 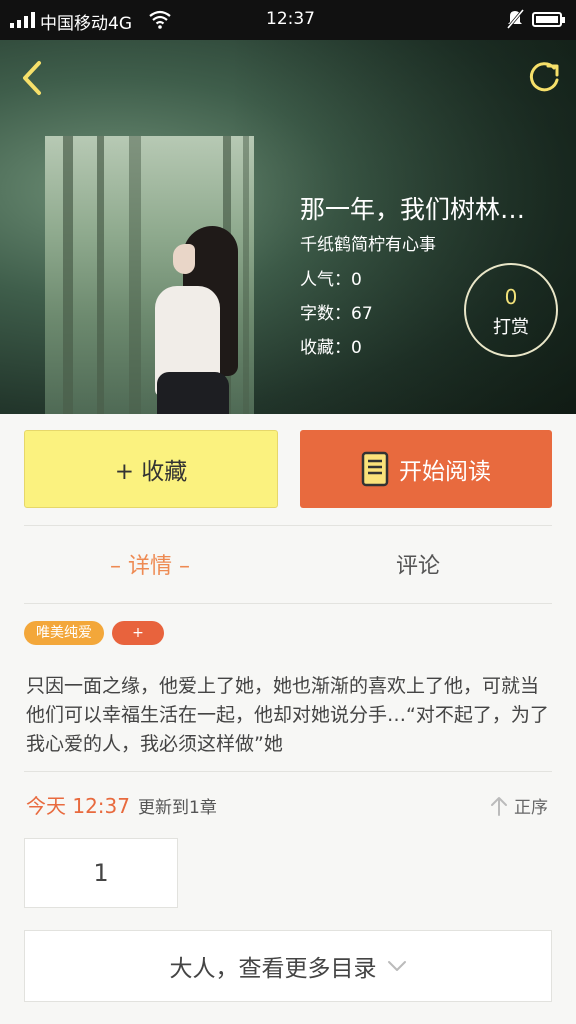 What do you see at coordinates (151, 472) in the screenshot?
I see `favorite-label: + 收藏` at bounding box center [151, 472].